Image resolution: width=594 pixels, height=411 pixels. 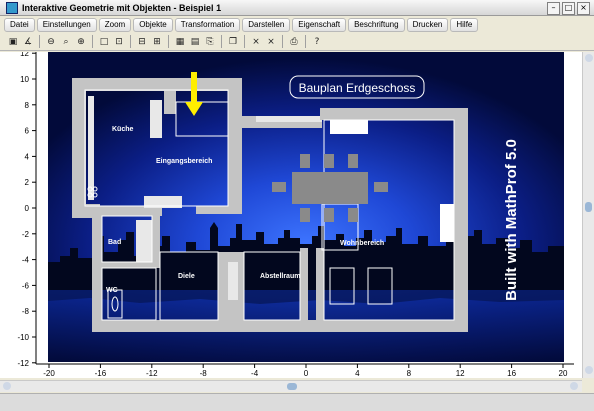 I want to click on zoom-icon: ⌕, so click(x=66, y=42).